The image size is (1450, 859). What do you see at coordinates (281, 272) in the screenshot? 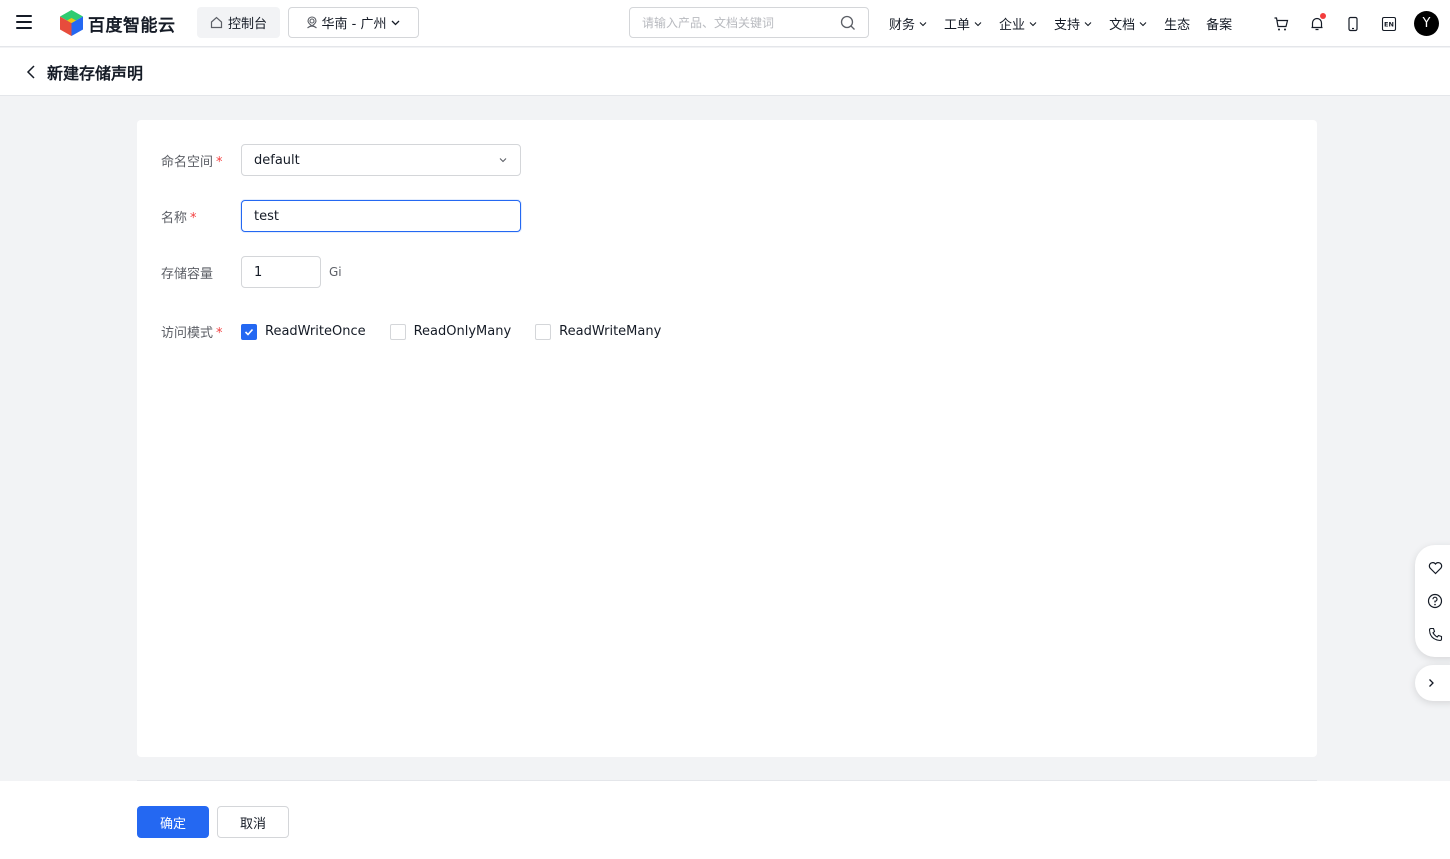
I see `capacity-input` at bounding box center [281, 272].